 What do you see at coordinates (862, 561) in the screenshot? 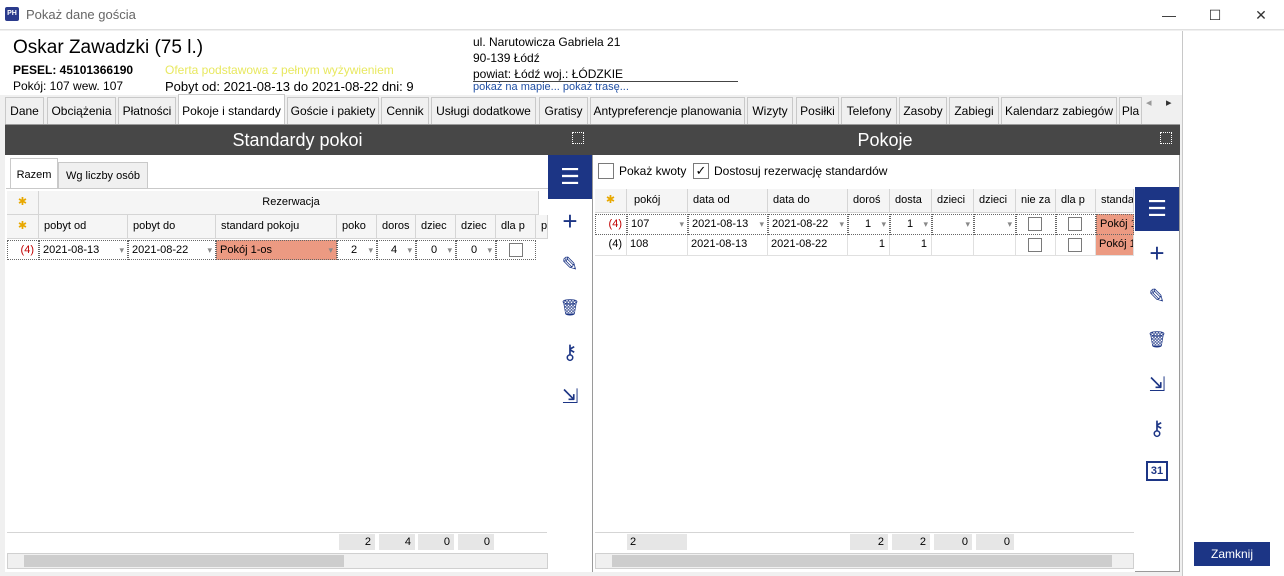
I see `right-hscroll-thumb` at bounding box center [862, 561].